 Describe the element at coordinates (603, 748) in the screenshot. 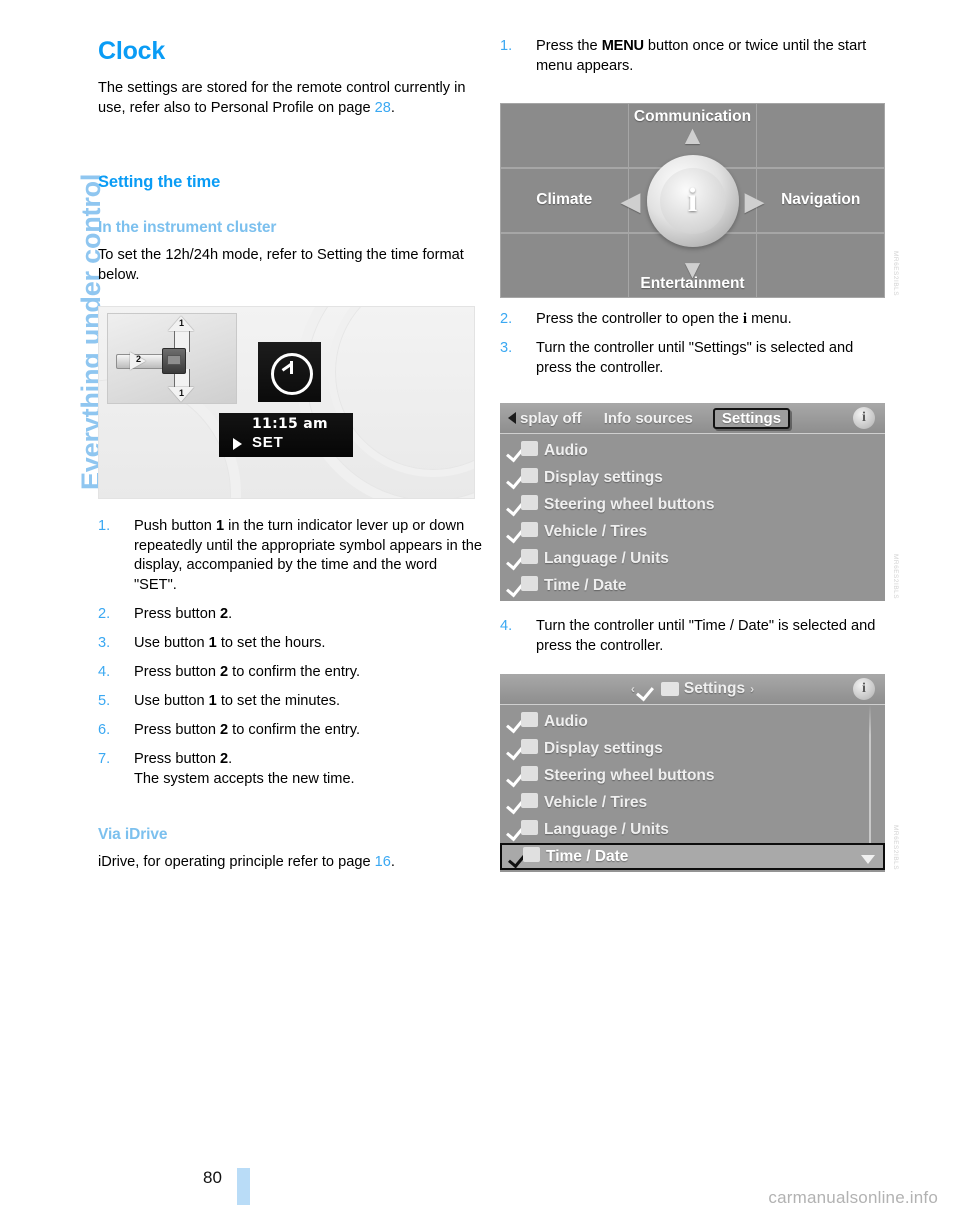

I see `list-item-label: Display settings` at that location.